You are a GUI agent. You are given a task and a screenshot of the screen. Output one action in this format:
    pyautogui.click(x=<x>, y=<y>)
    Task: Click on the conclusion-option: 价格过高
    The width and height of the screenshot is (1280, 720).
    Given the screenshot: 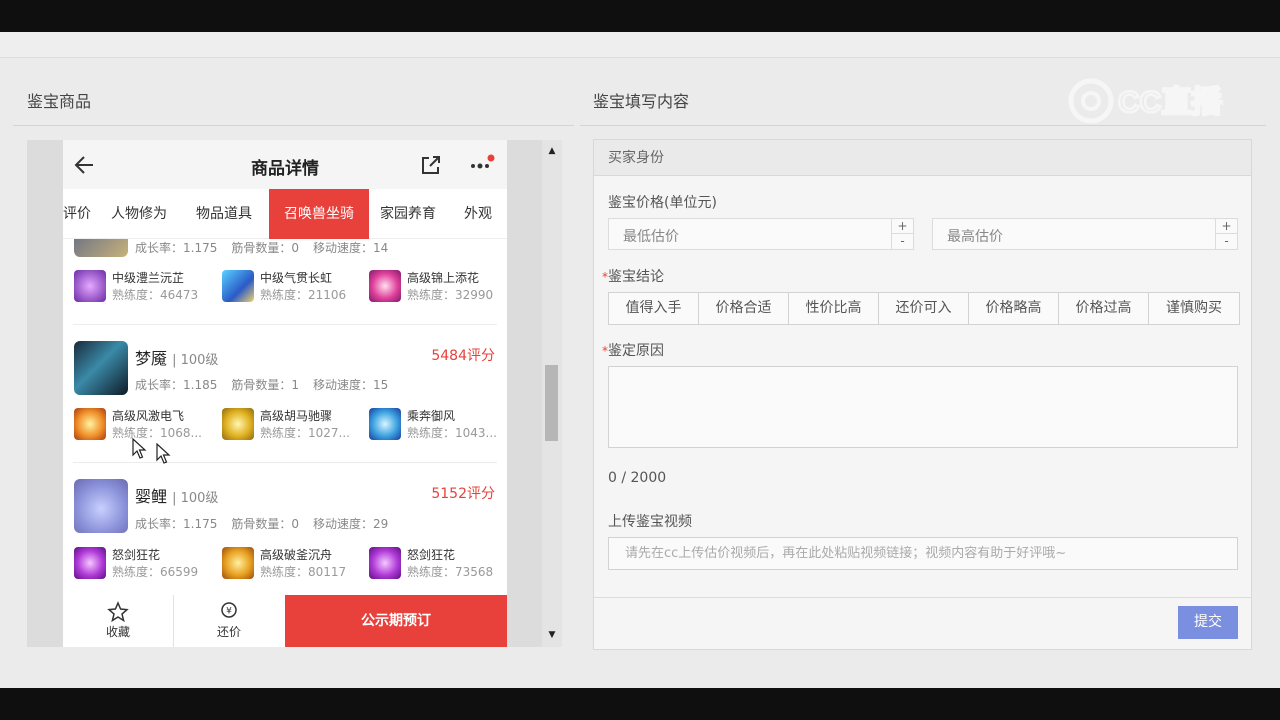 What is the action you would take?
    pyautogui.click(x=1104, y=308)
    